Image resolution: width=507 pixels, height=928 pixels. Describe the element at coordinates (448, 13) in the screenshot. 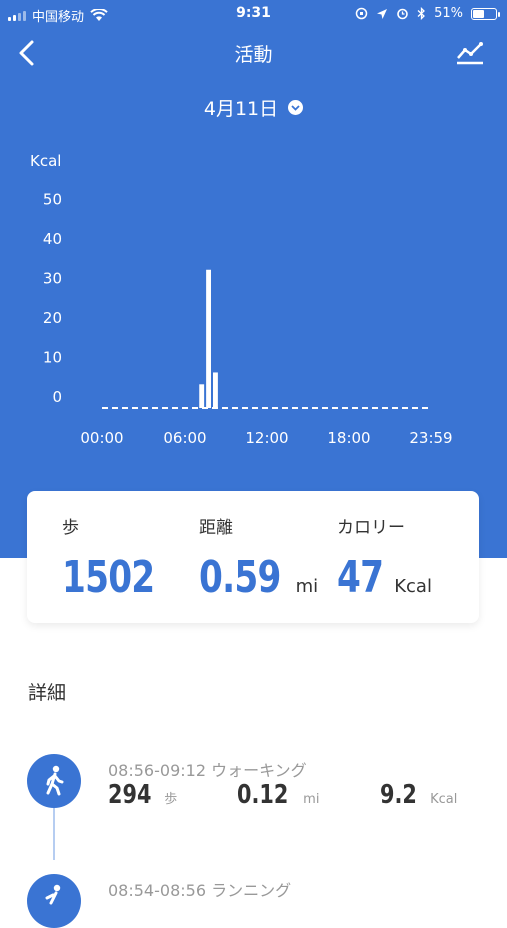

I see `battery-percent: 51%` at that location.